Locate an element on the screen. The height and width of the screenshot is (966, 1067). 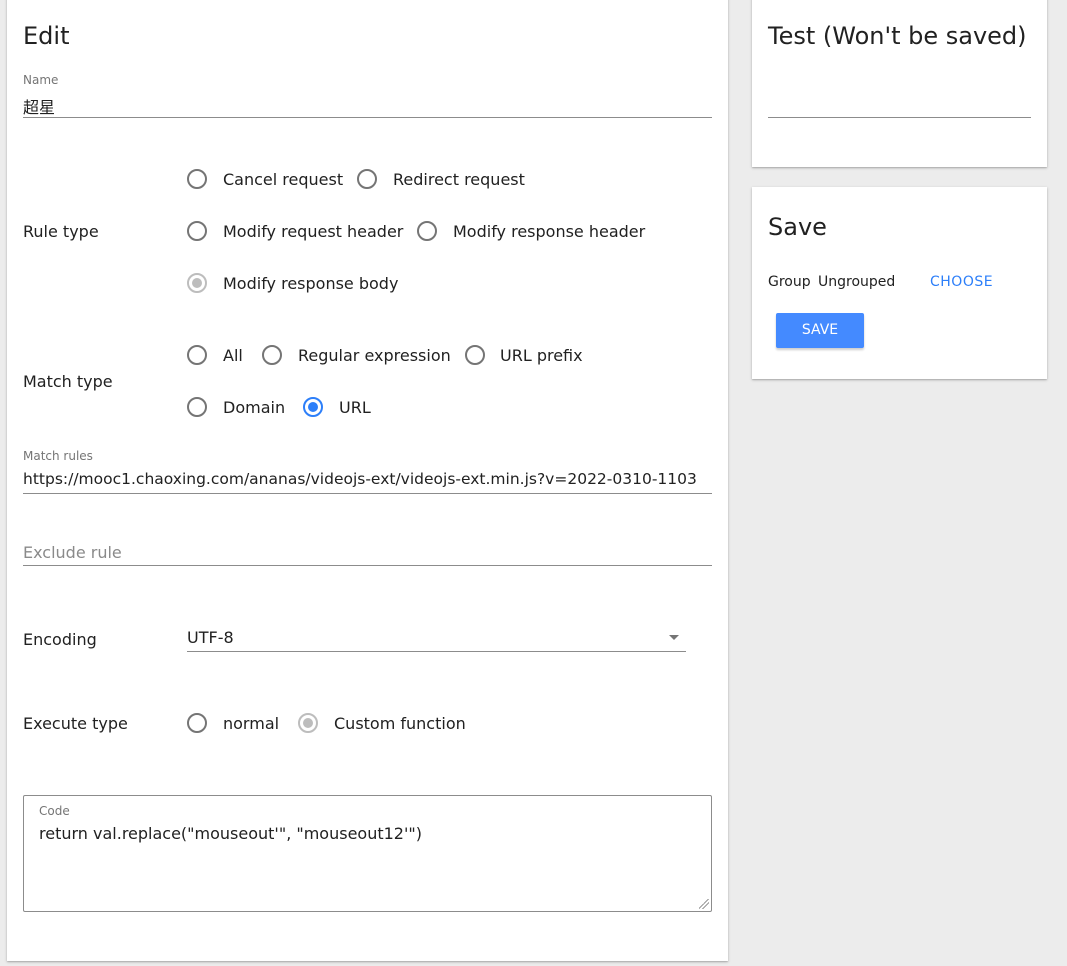
test-panel: Test (Won't be saved) is located at coordinates (899, 83).